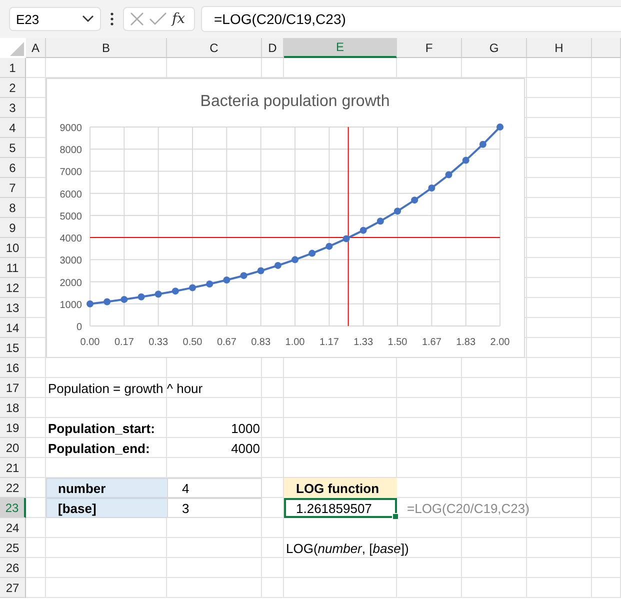 The width and height of the screenshot is (621, 599). Describe the element at coordinates (13, 568) in the screenshot. I see `row-header: 26` at that location.